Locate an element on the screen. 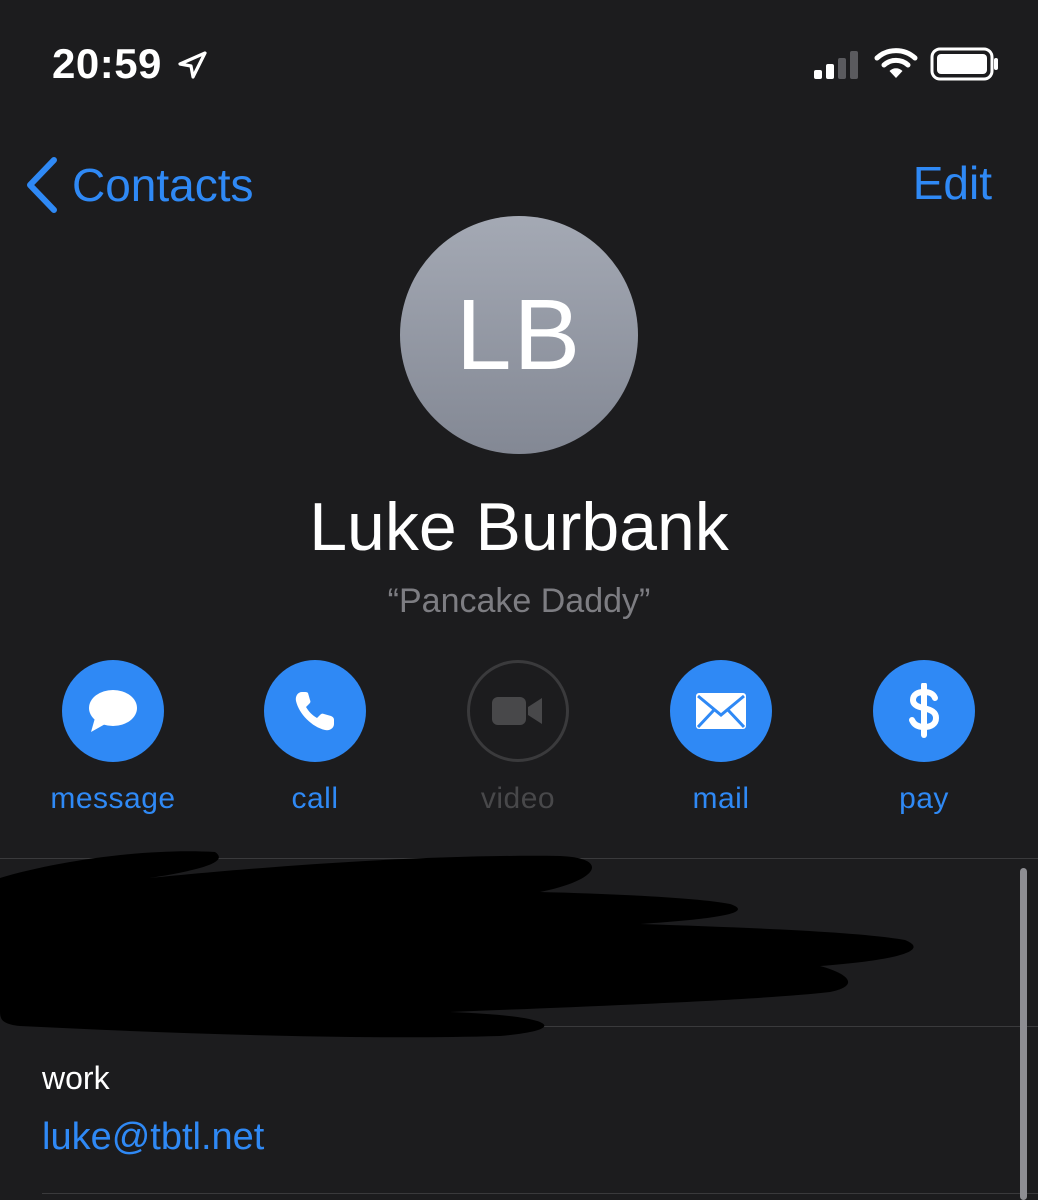 This screenshot has width=1038, height=1200. cellular-signal-icon is located at coordinates (836, 65).